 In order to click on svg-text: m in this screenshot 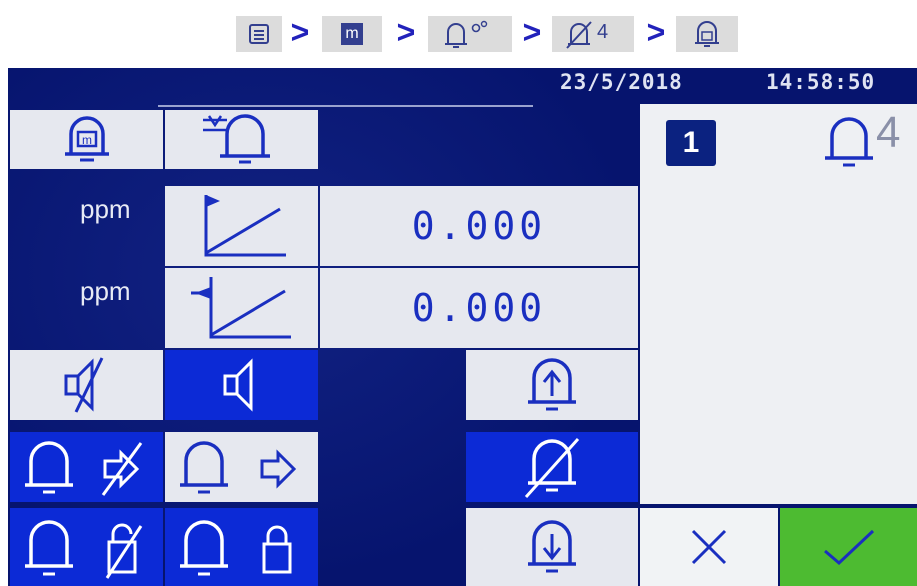, I will do `click(87, 140)`.